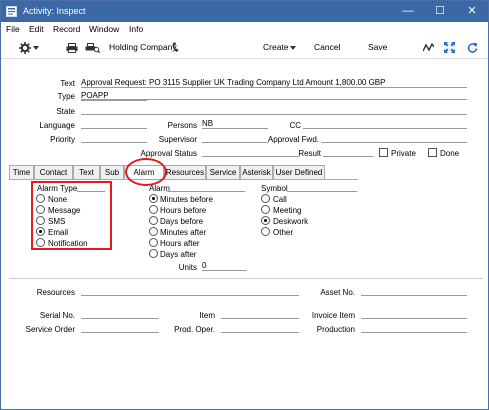  What do you see at coordinates (385, 124) in the screenshot?
I see `cc-field` at bounding box center [385, 124].